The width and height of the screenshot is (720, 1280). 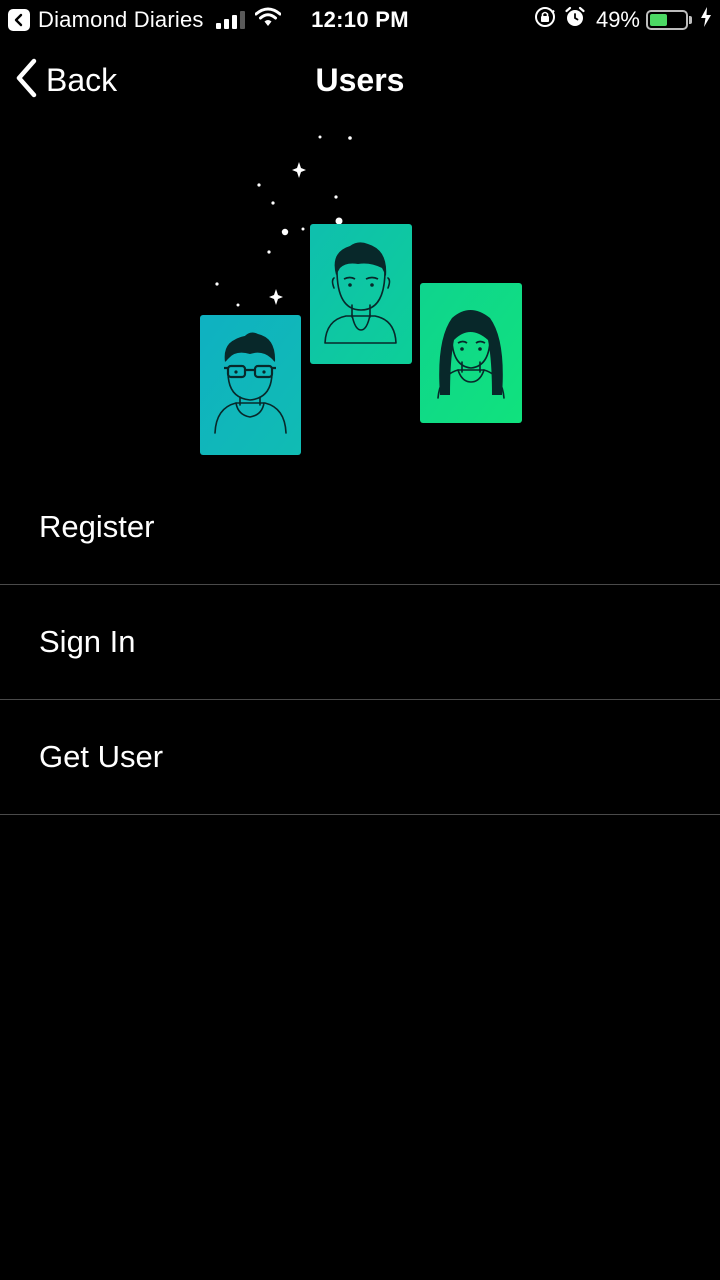 What do you see at coordinates (706, 20) in the screenshot?
I see `charging-bolt-icon` at bounding box center [706, 20].